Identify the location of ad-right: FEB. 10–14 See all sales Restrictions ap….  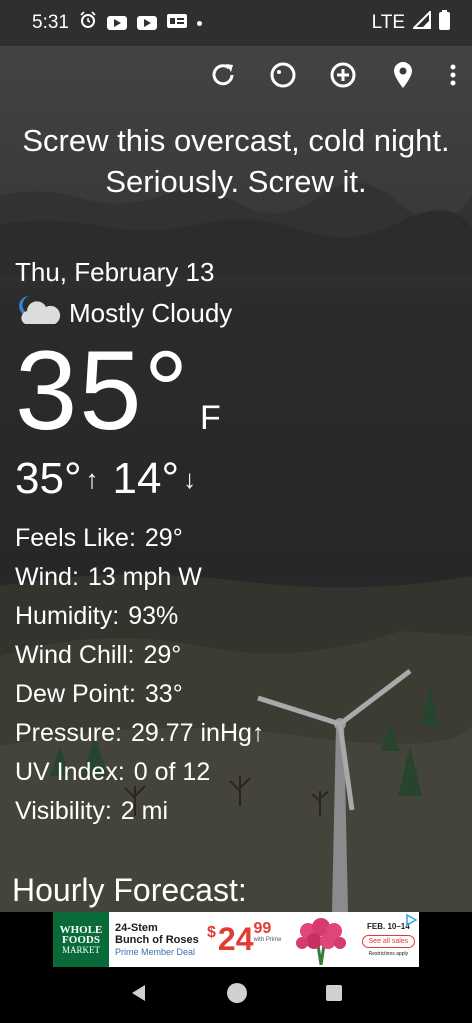
(388, 939).